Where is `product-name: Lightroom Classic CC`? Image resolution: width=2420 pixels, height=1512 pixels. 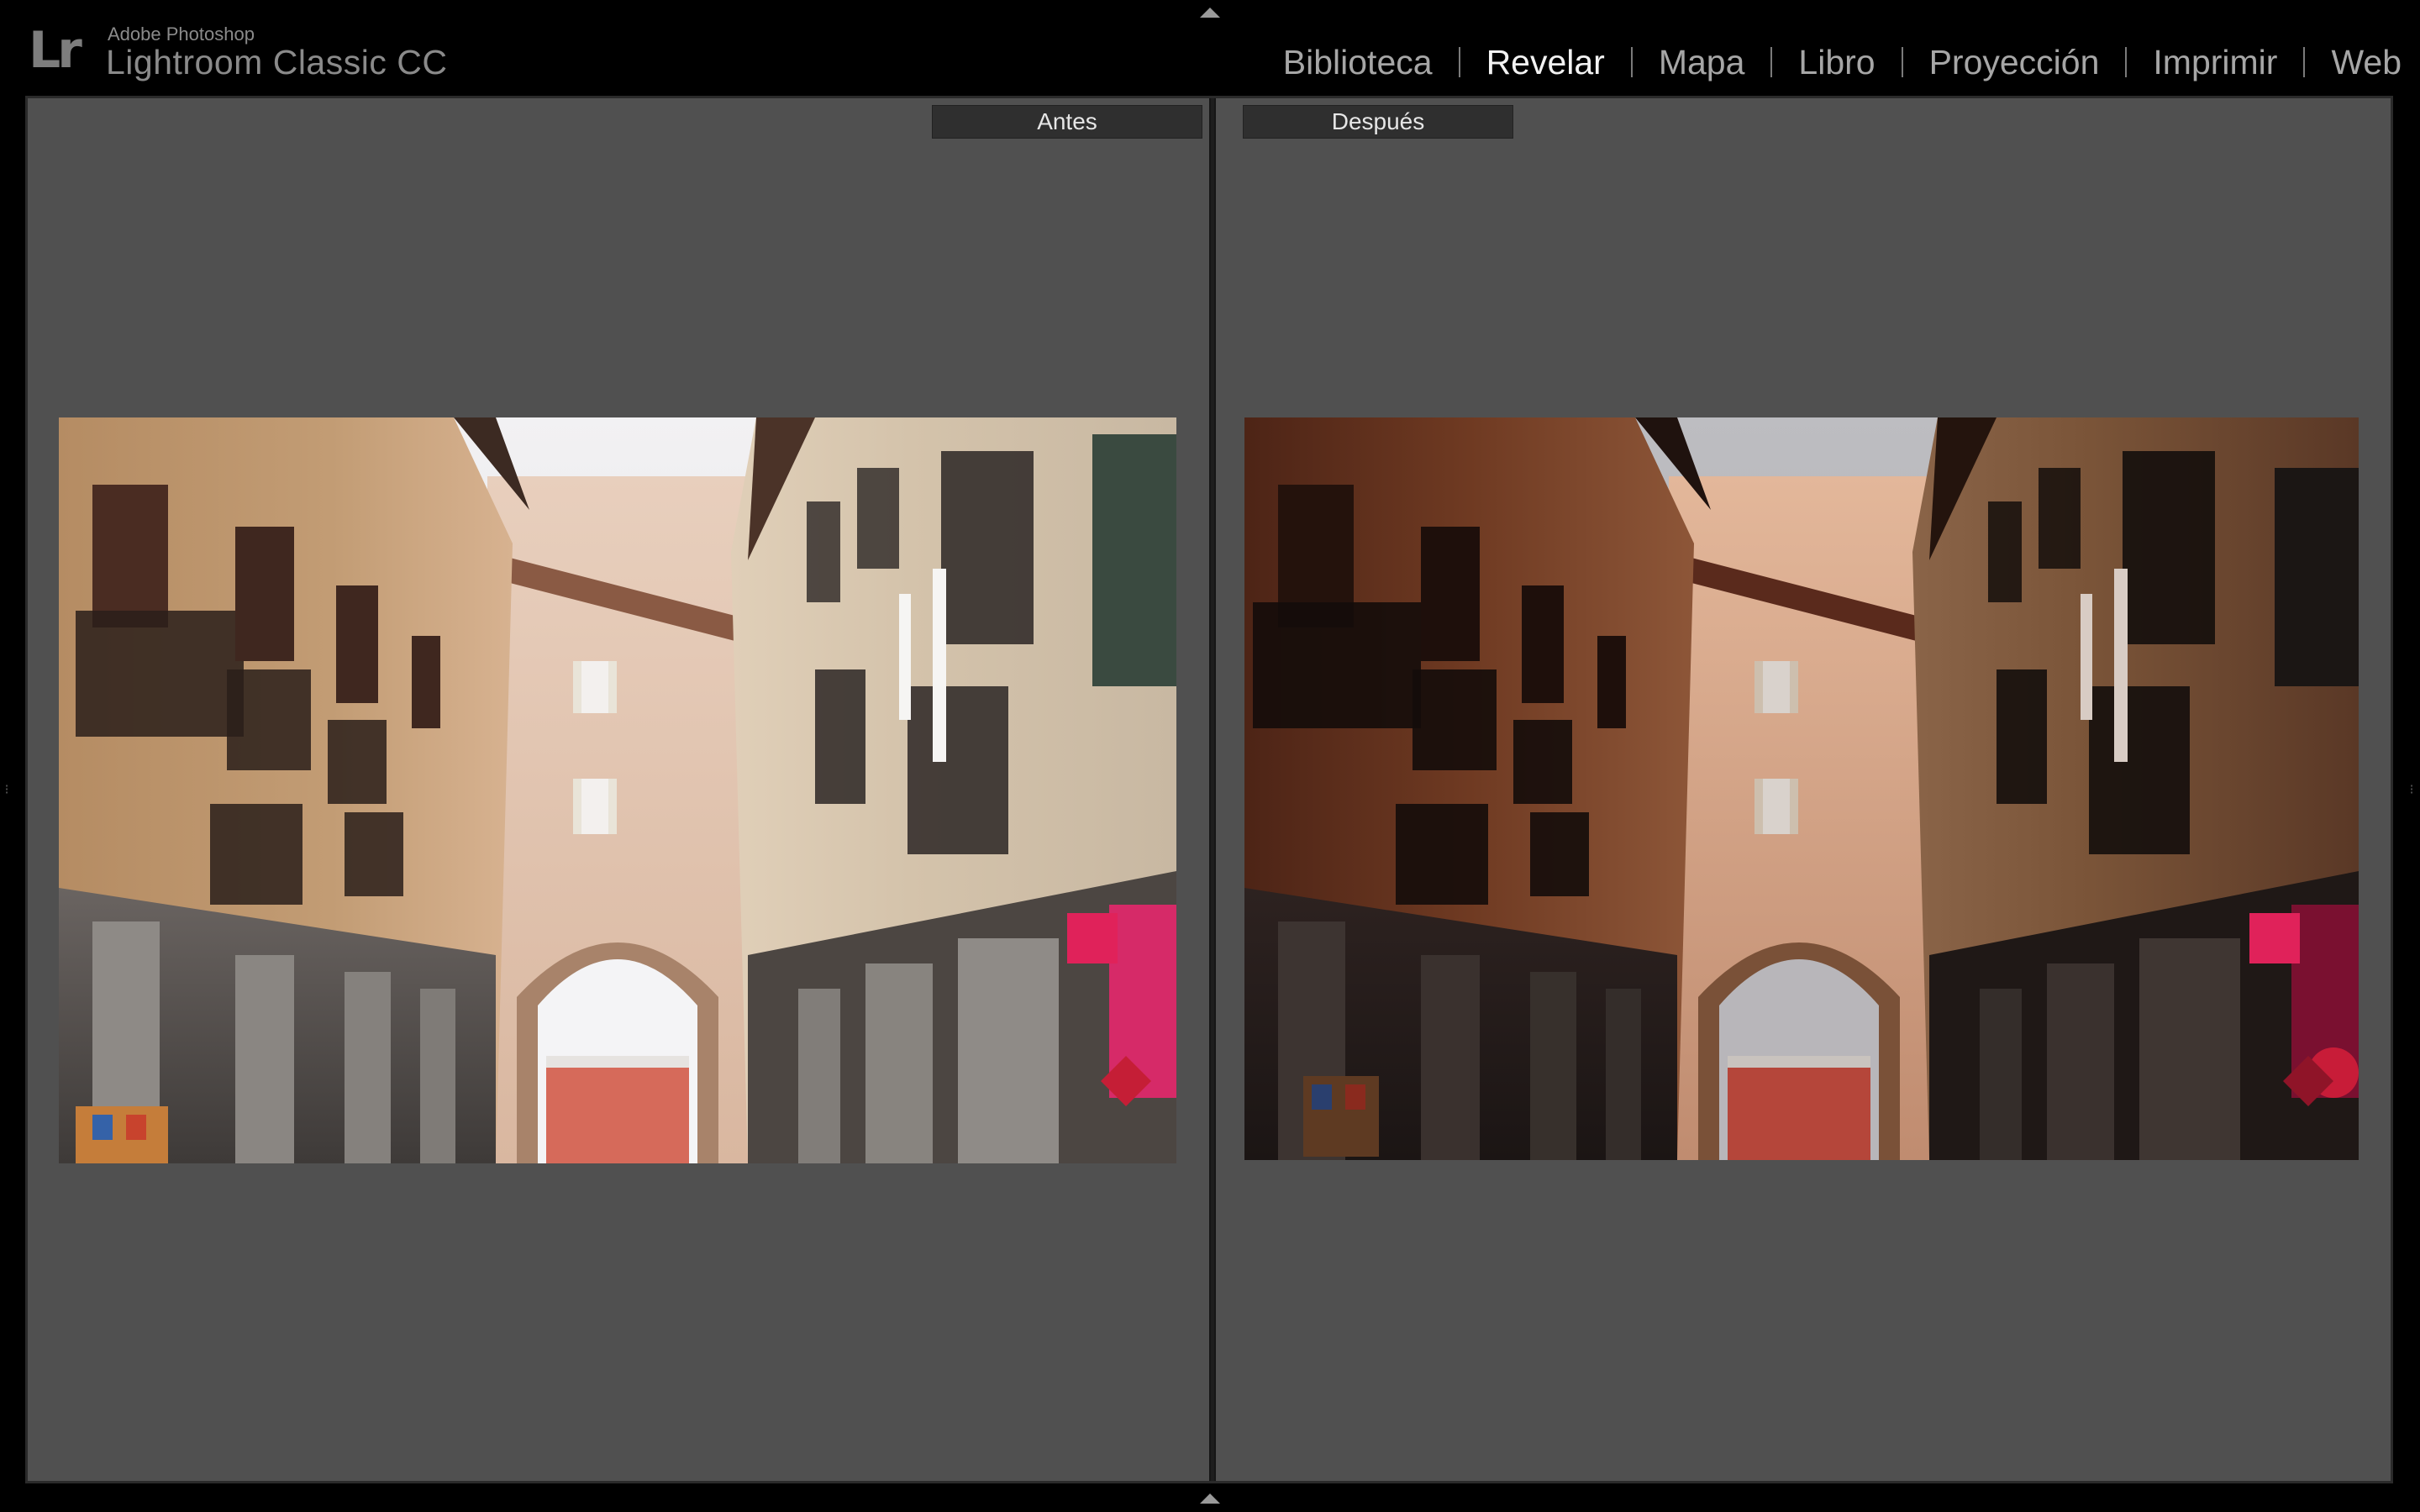 product-name: Lightroom Classic CC is located at coordinates (277, 62).